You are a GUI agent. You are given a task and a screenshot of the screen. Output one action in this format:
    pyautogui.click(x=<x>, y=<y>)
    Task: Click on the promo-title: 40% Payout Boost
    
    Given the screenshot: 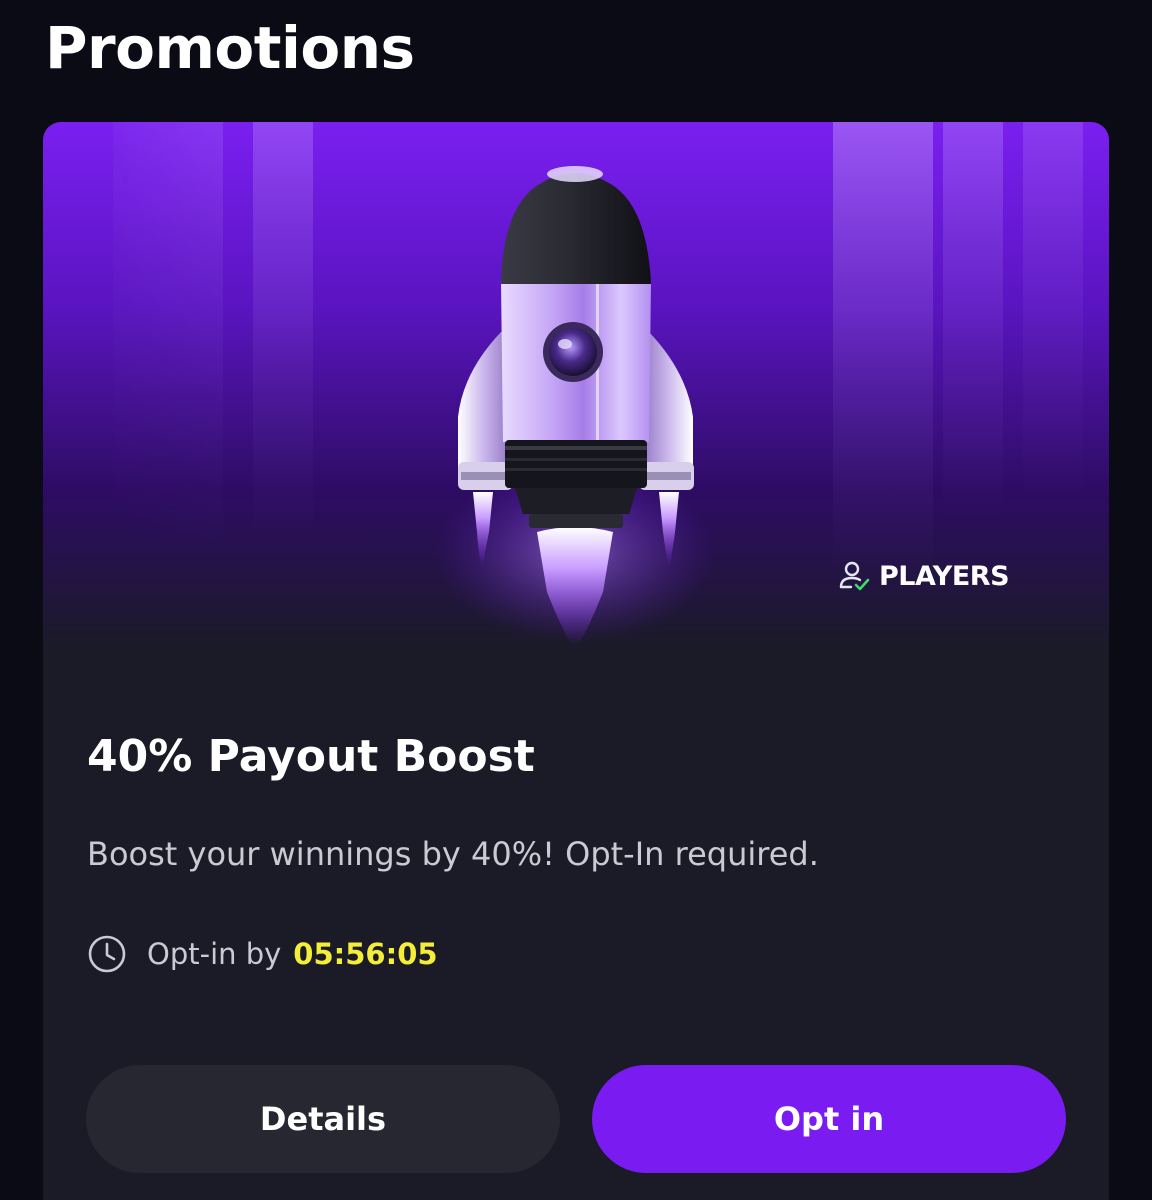 What is the action you would take?
    pyautogui.click(x=311, y=756)
    